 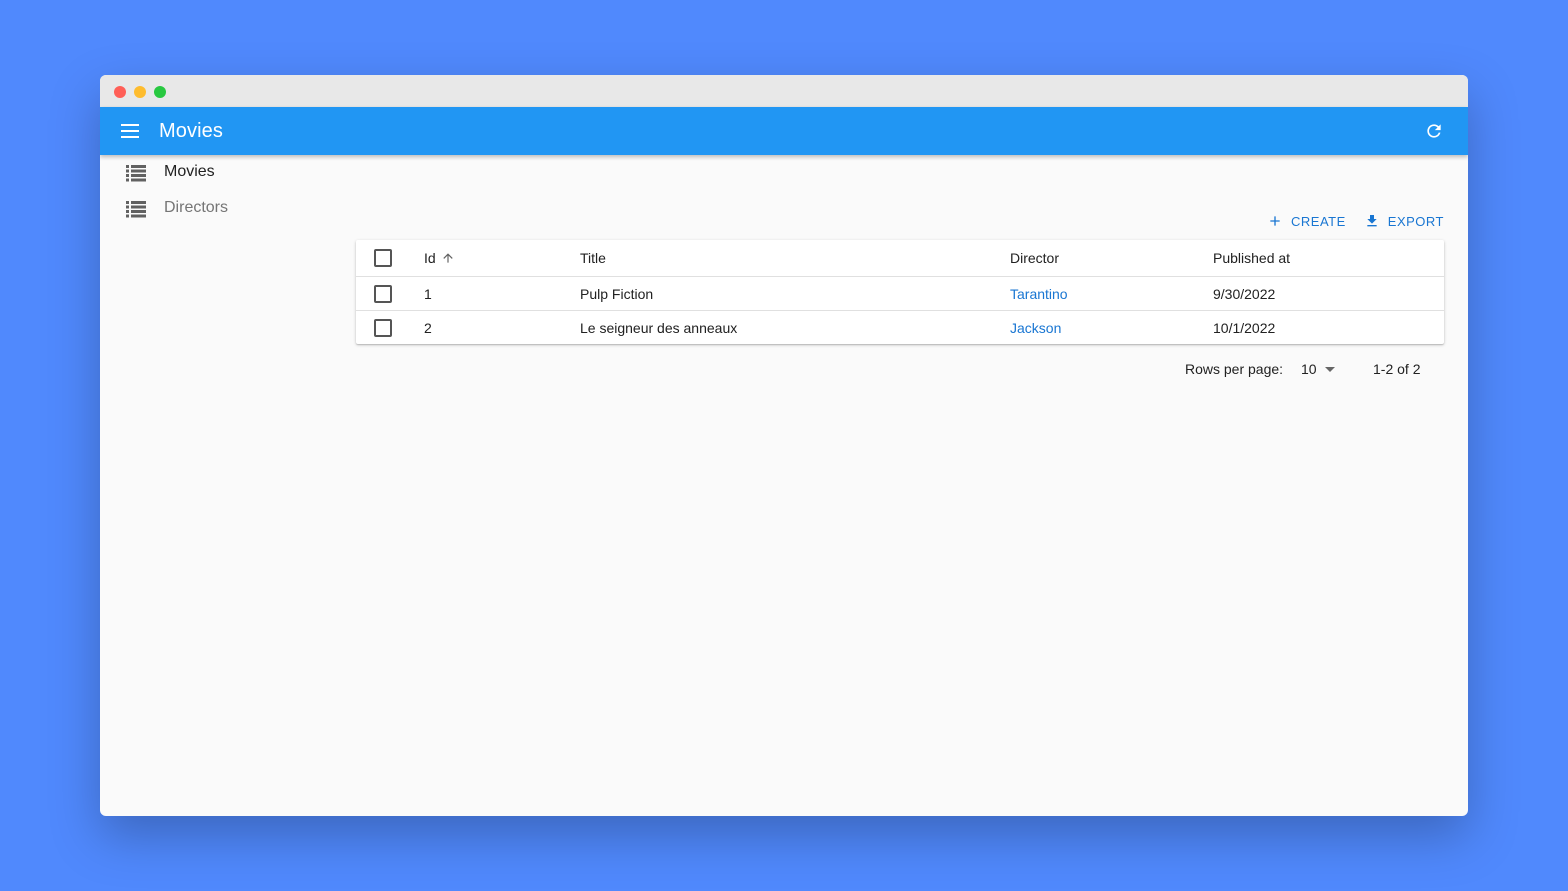 I want to click on refresh-icon, so click(x=1434, y=131).